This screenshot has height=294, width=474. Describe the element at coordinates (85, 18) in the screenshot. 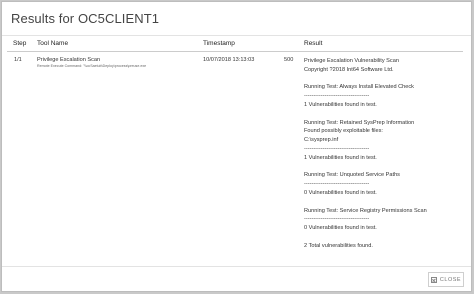

I see `dialog-title: Results for OC5CLIENT1` at that location.